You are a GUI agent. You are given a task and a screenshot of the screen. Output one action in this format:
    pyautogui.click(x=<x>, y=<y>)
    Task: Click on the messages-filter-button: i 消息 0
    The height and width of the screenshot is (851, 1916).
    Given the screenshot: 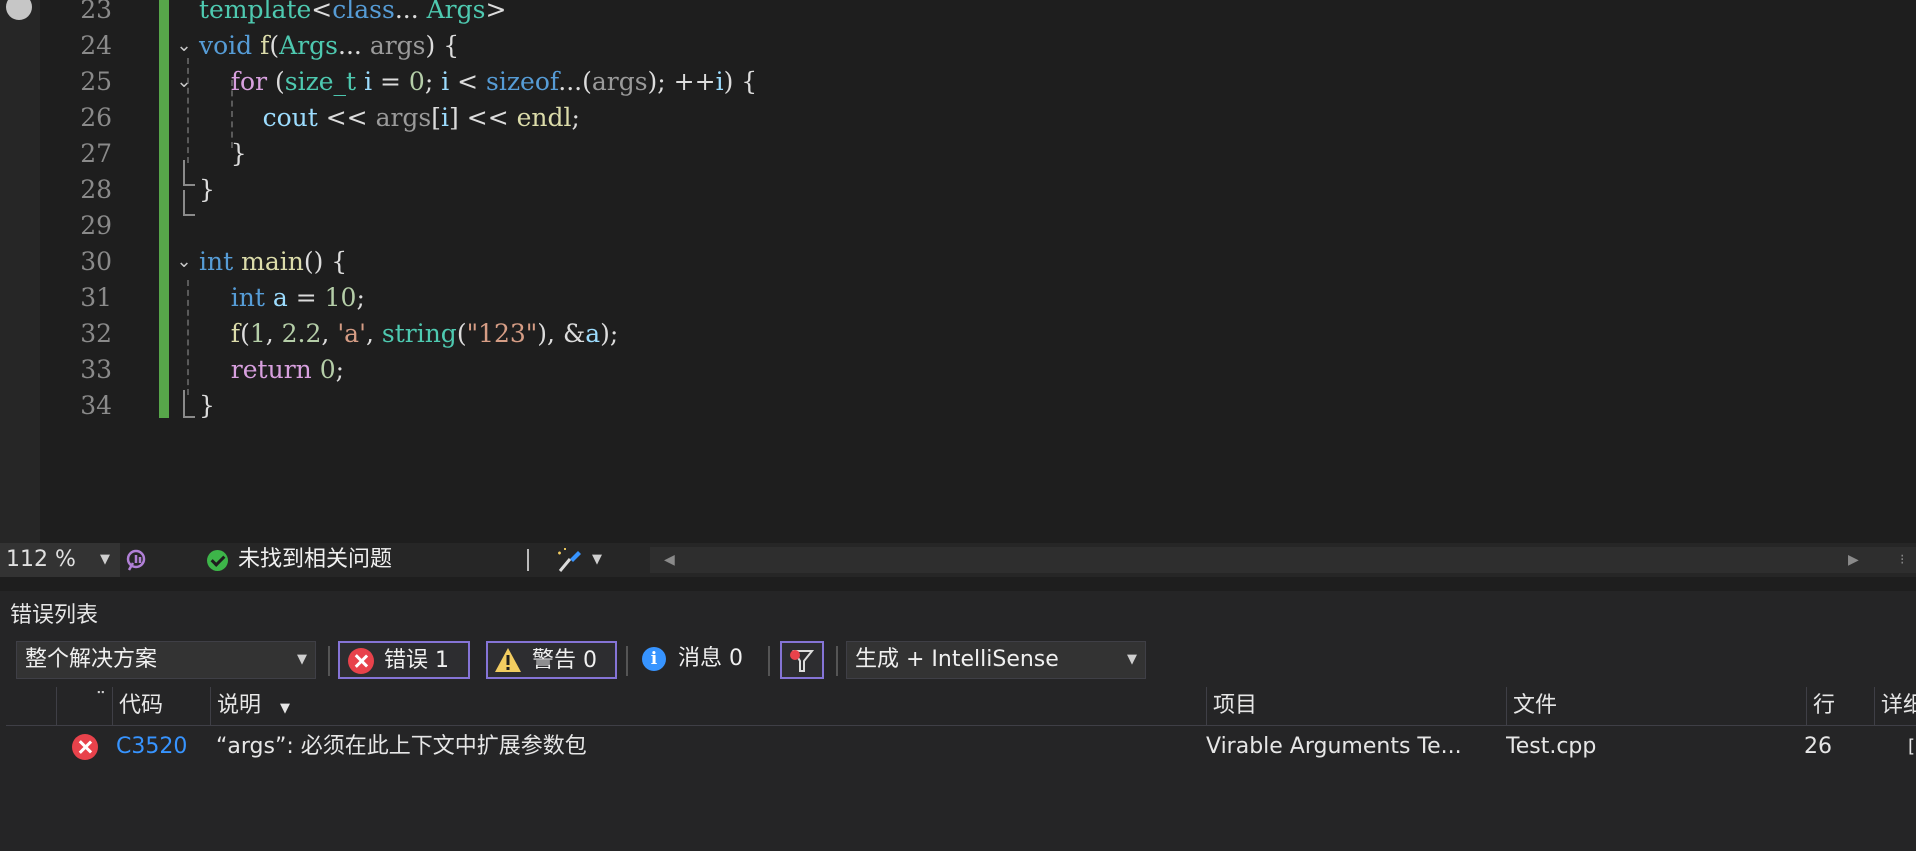 What is the action you would take?
    pyautogui.click(x=697, y=660)
    